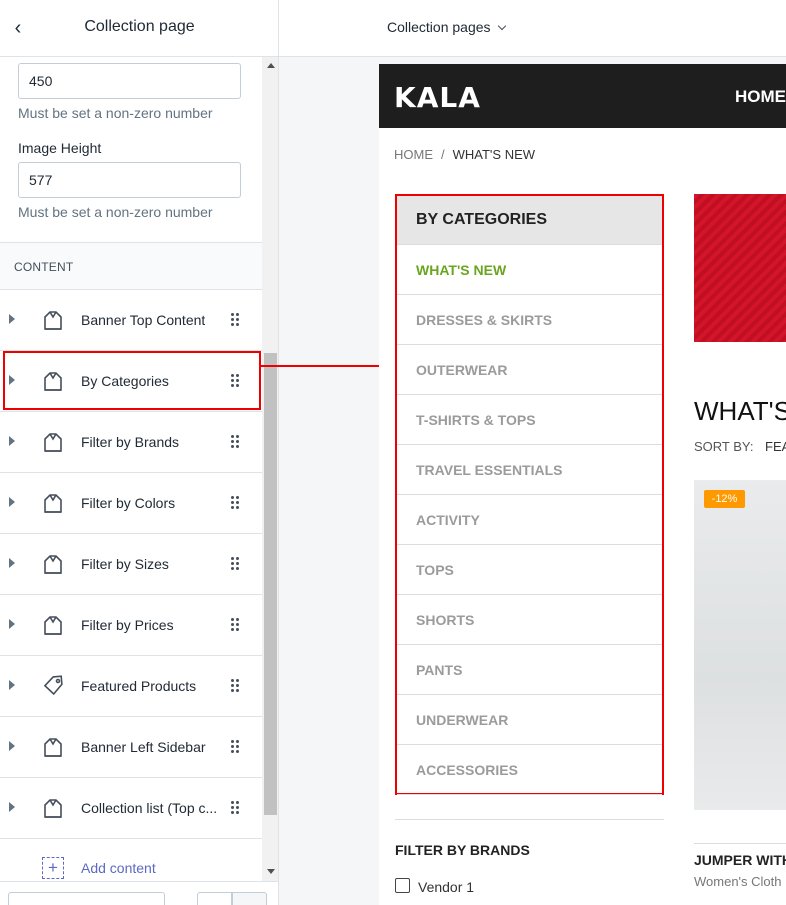 This screenshot has width=786, height=905. I want to click on category-label: TOPS, so click(435, 570).